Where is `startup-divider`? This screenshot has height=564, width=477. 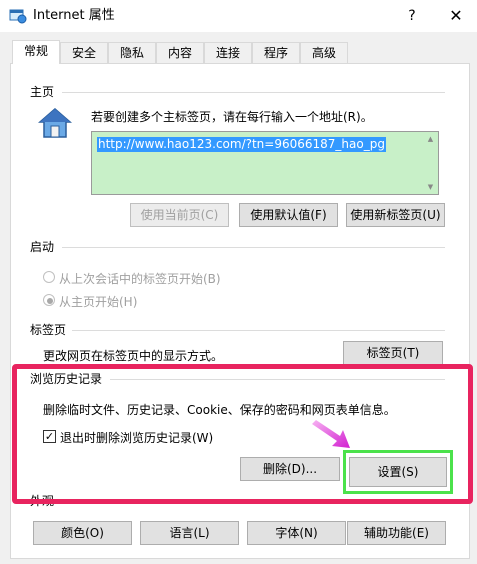 startup-divider is located at coordinates (253, 247).